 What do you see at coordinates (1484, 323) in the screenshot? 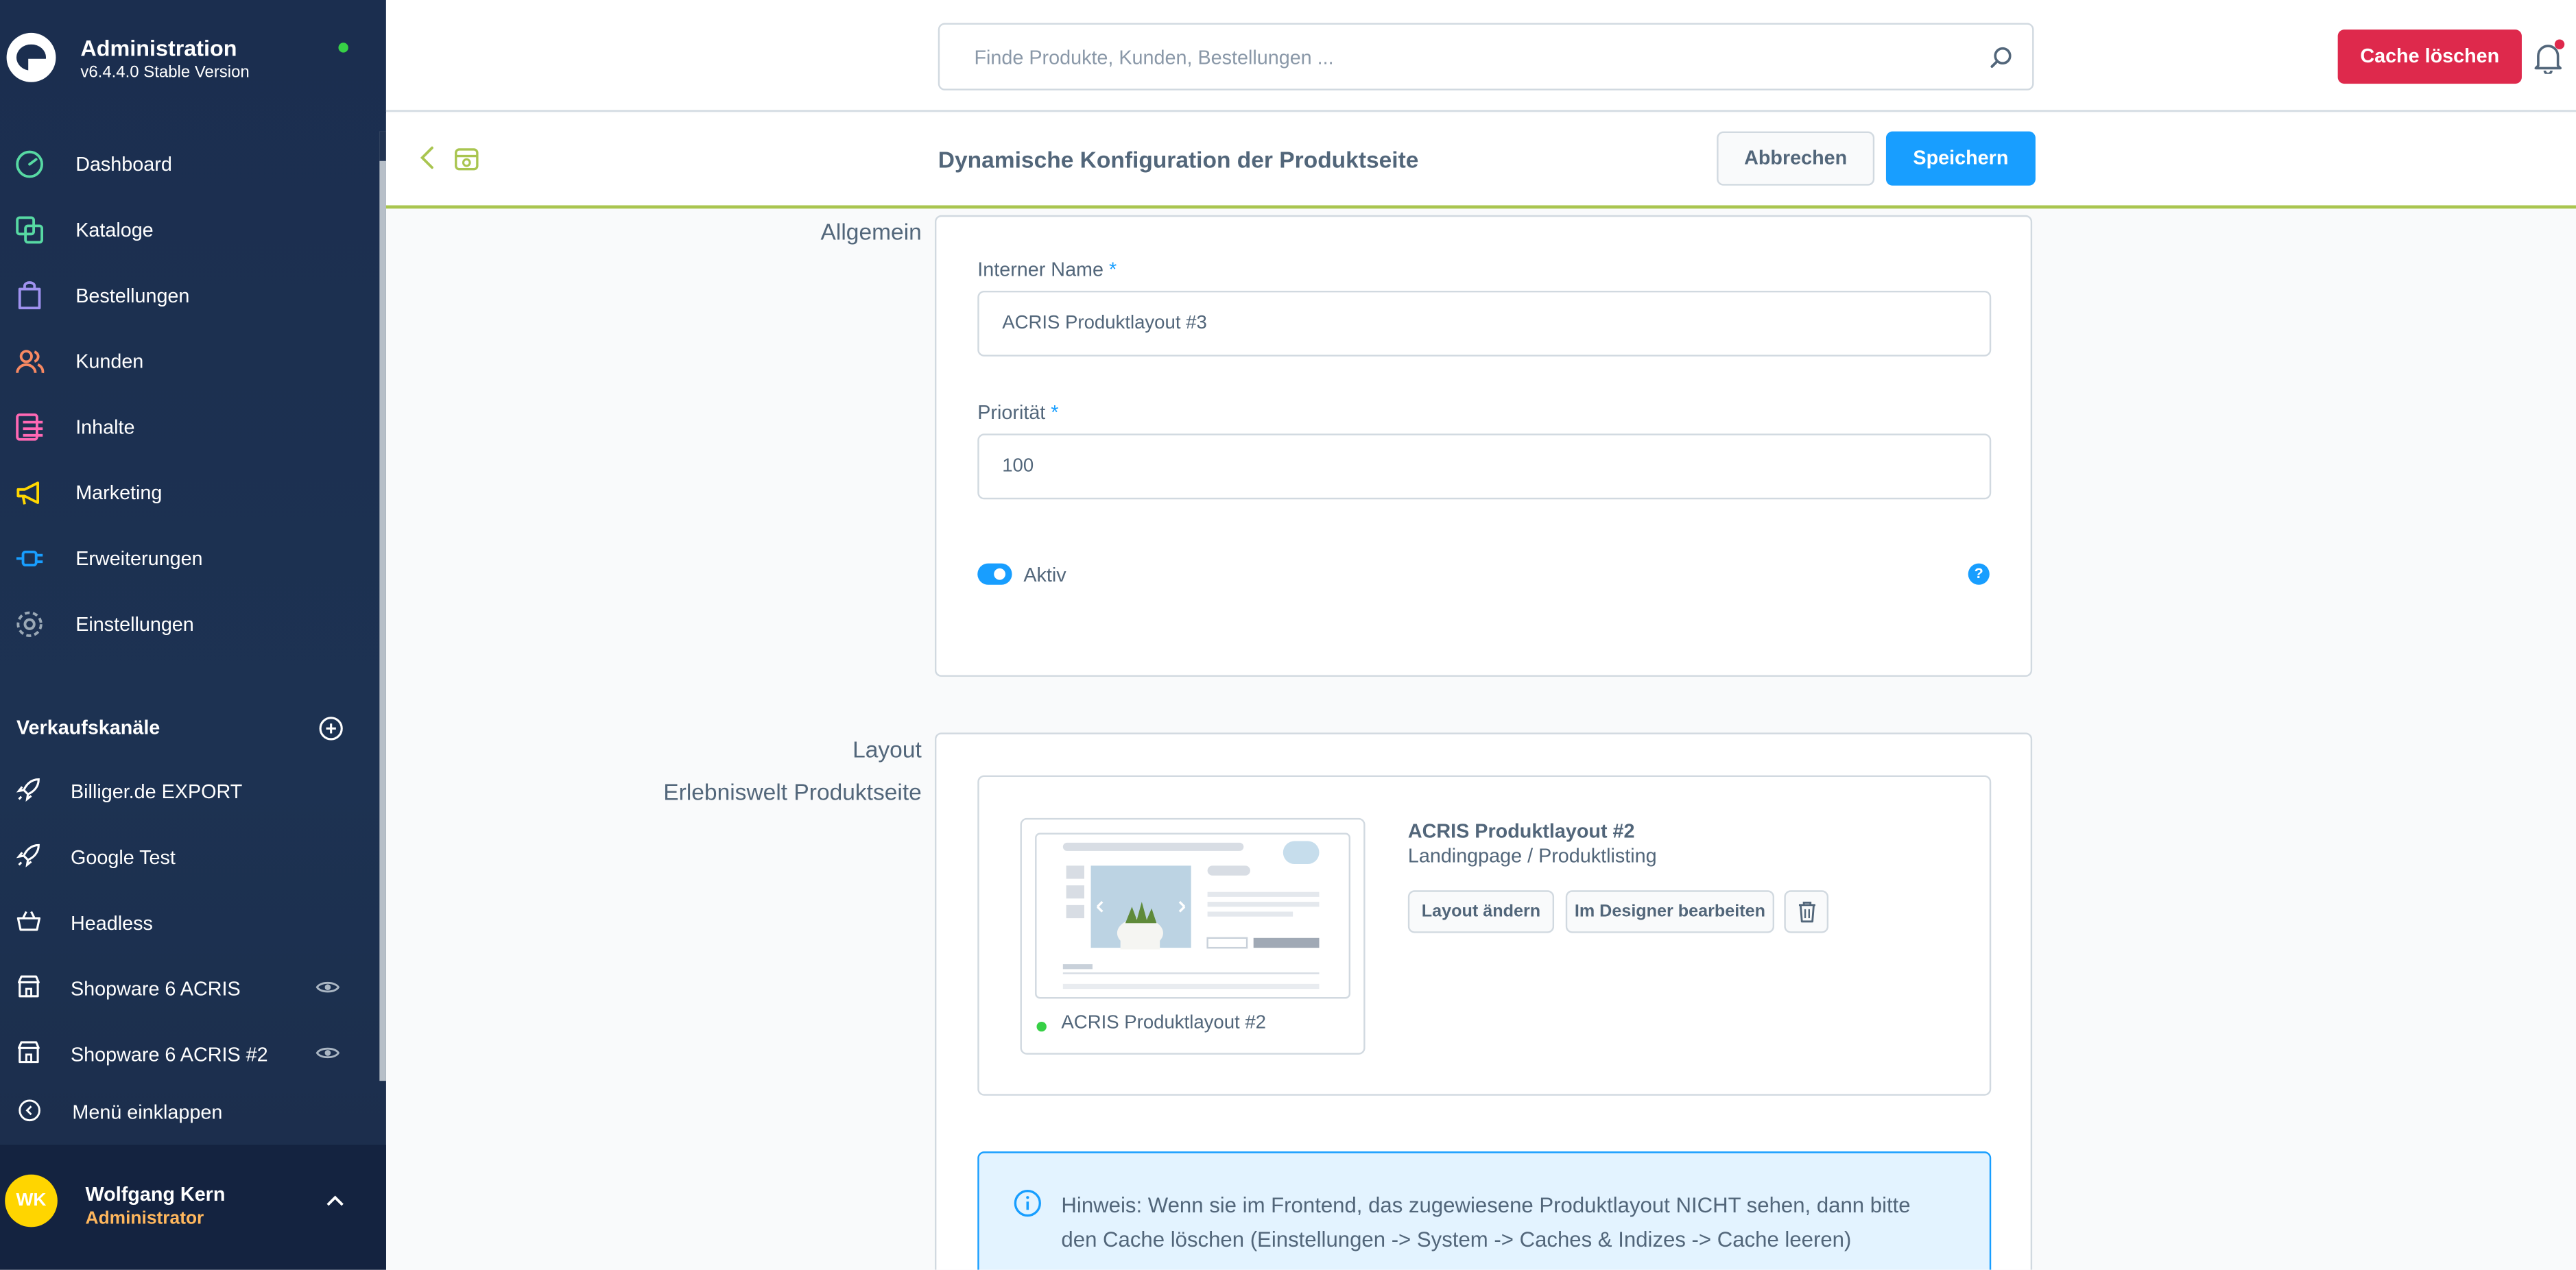
I see `internal-name-field: ACRIS Produktlayout #3` at bounding box center [1484, 323].